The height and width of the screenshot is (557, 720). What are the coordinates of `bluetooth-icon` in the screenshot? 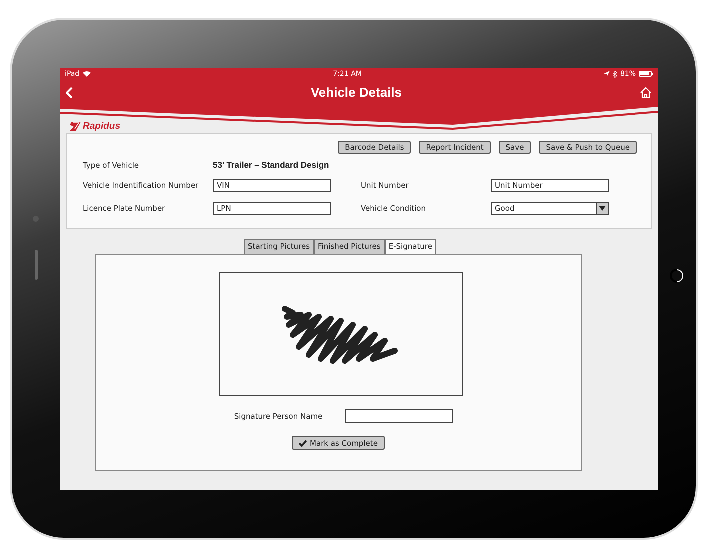 It's located at (615, 74).